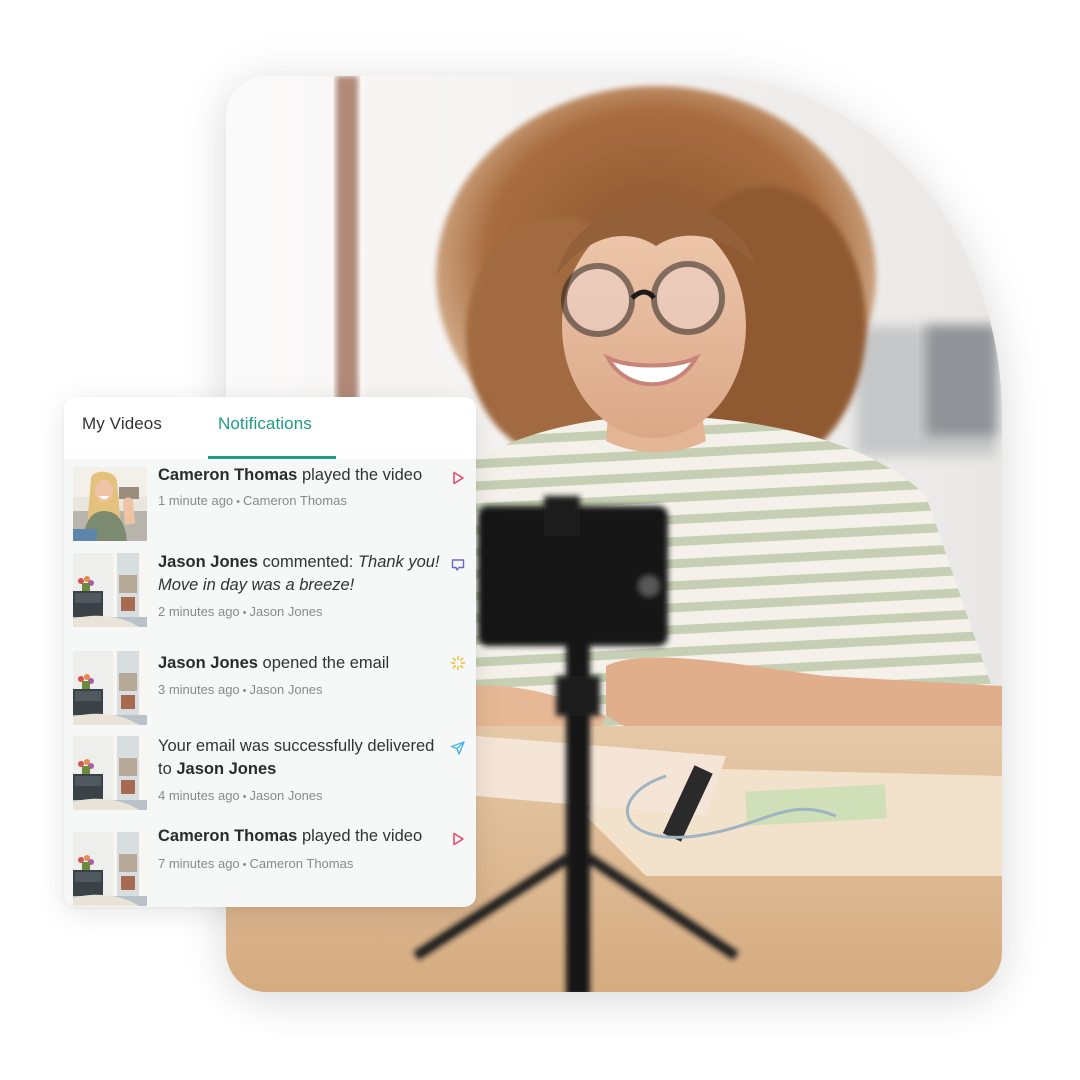 Image resolution: width=1080 pixels, height=1080 pixels. What do you see at coordinates (265, 424) in the screenshot?
I see `tab-notifications: Notifications` at bounding box center [265, 424].